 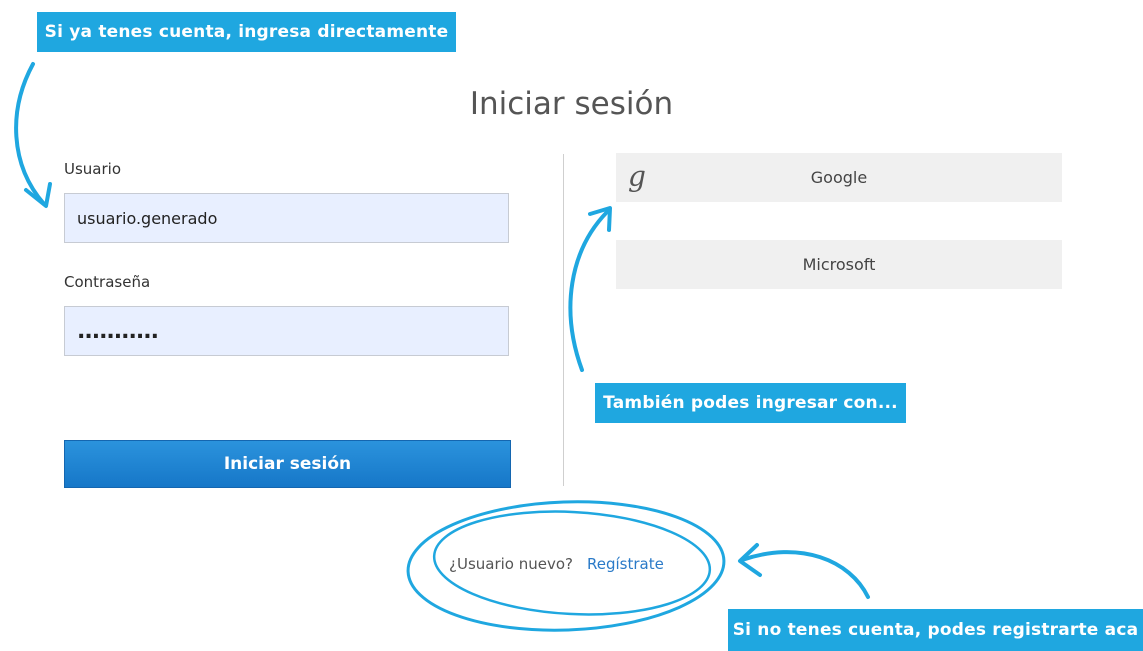 I want to click on login-button: Iniciar sesión, so click(x=287, y=464).